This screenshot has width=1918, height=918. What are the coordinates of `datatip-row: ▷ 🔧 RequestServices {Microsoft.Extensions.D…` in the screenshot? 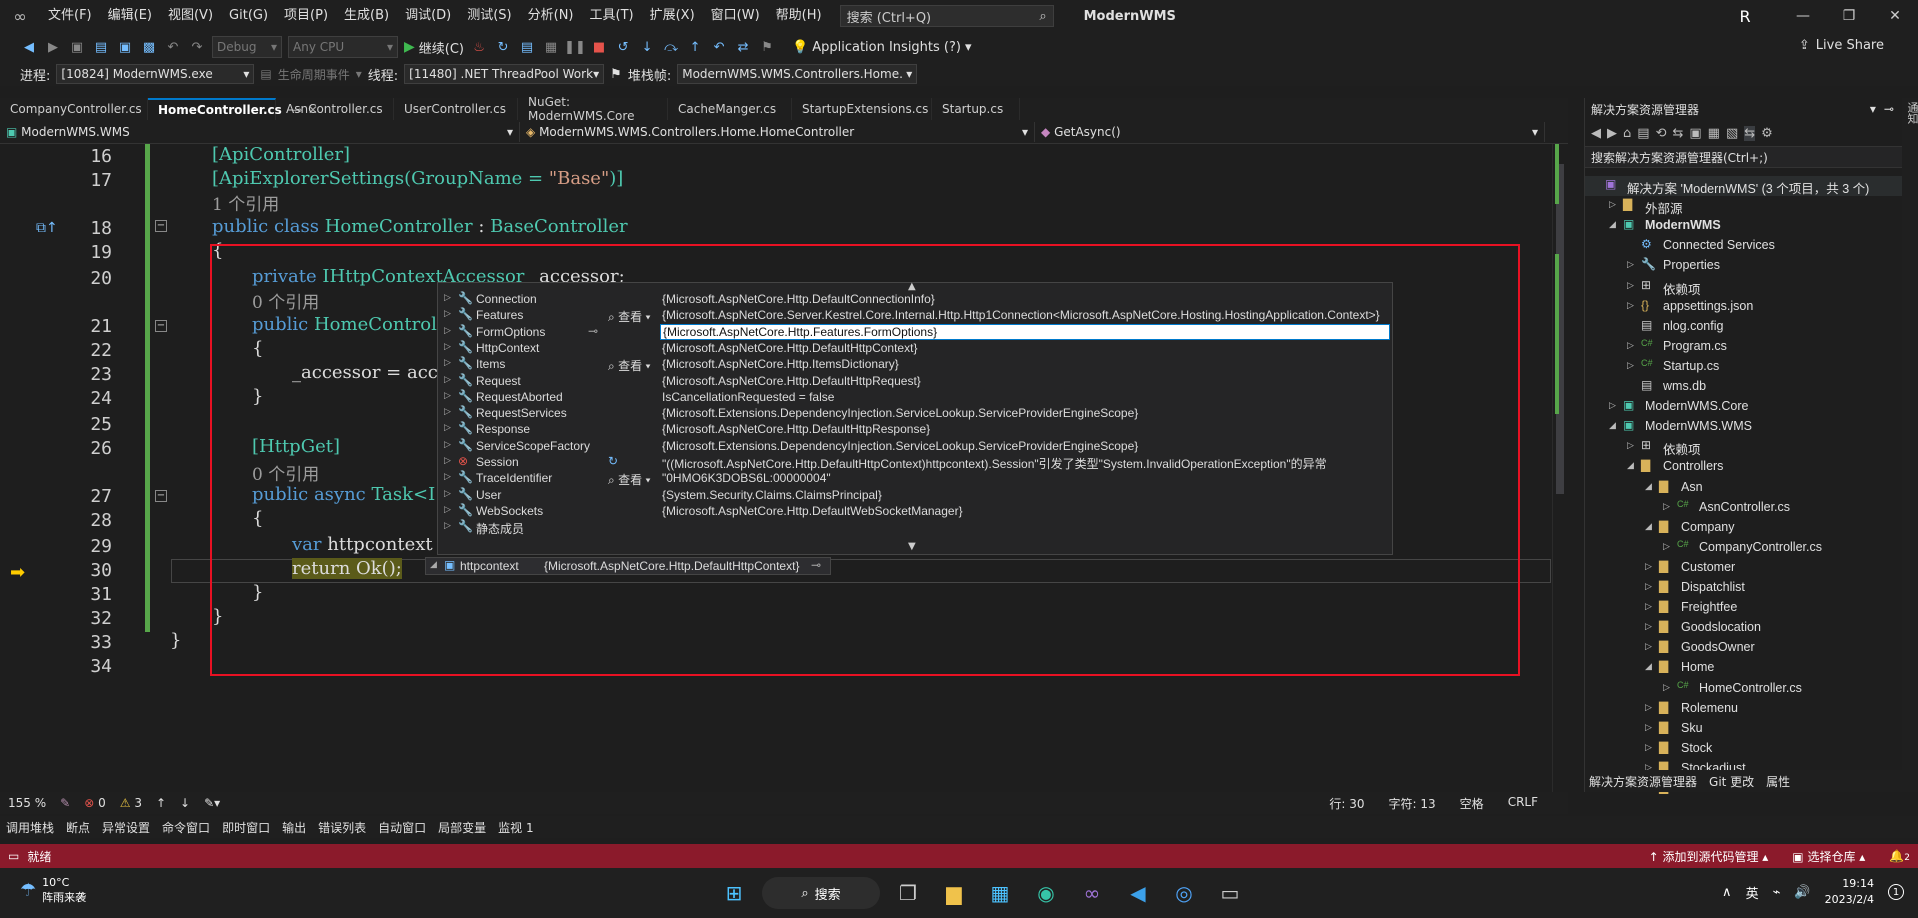 It's located at (915, 413).